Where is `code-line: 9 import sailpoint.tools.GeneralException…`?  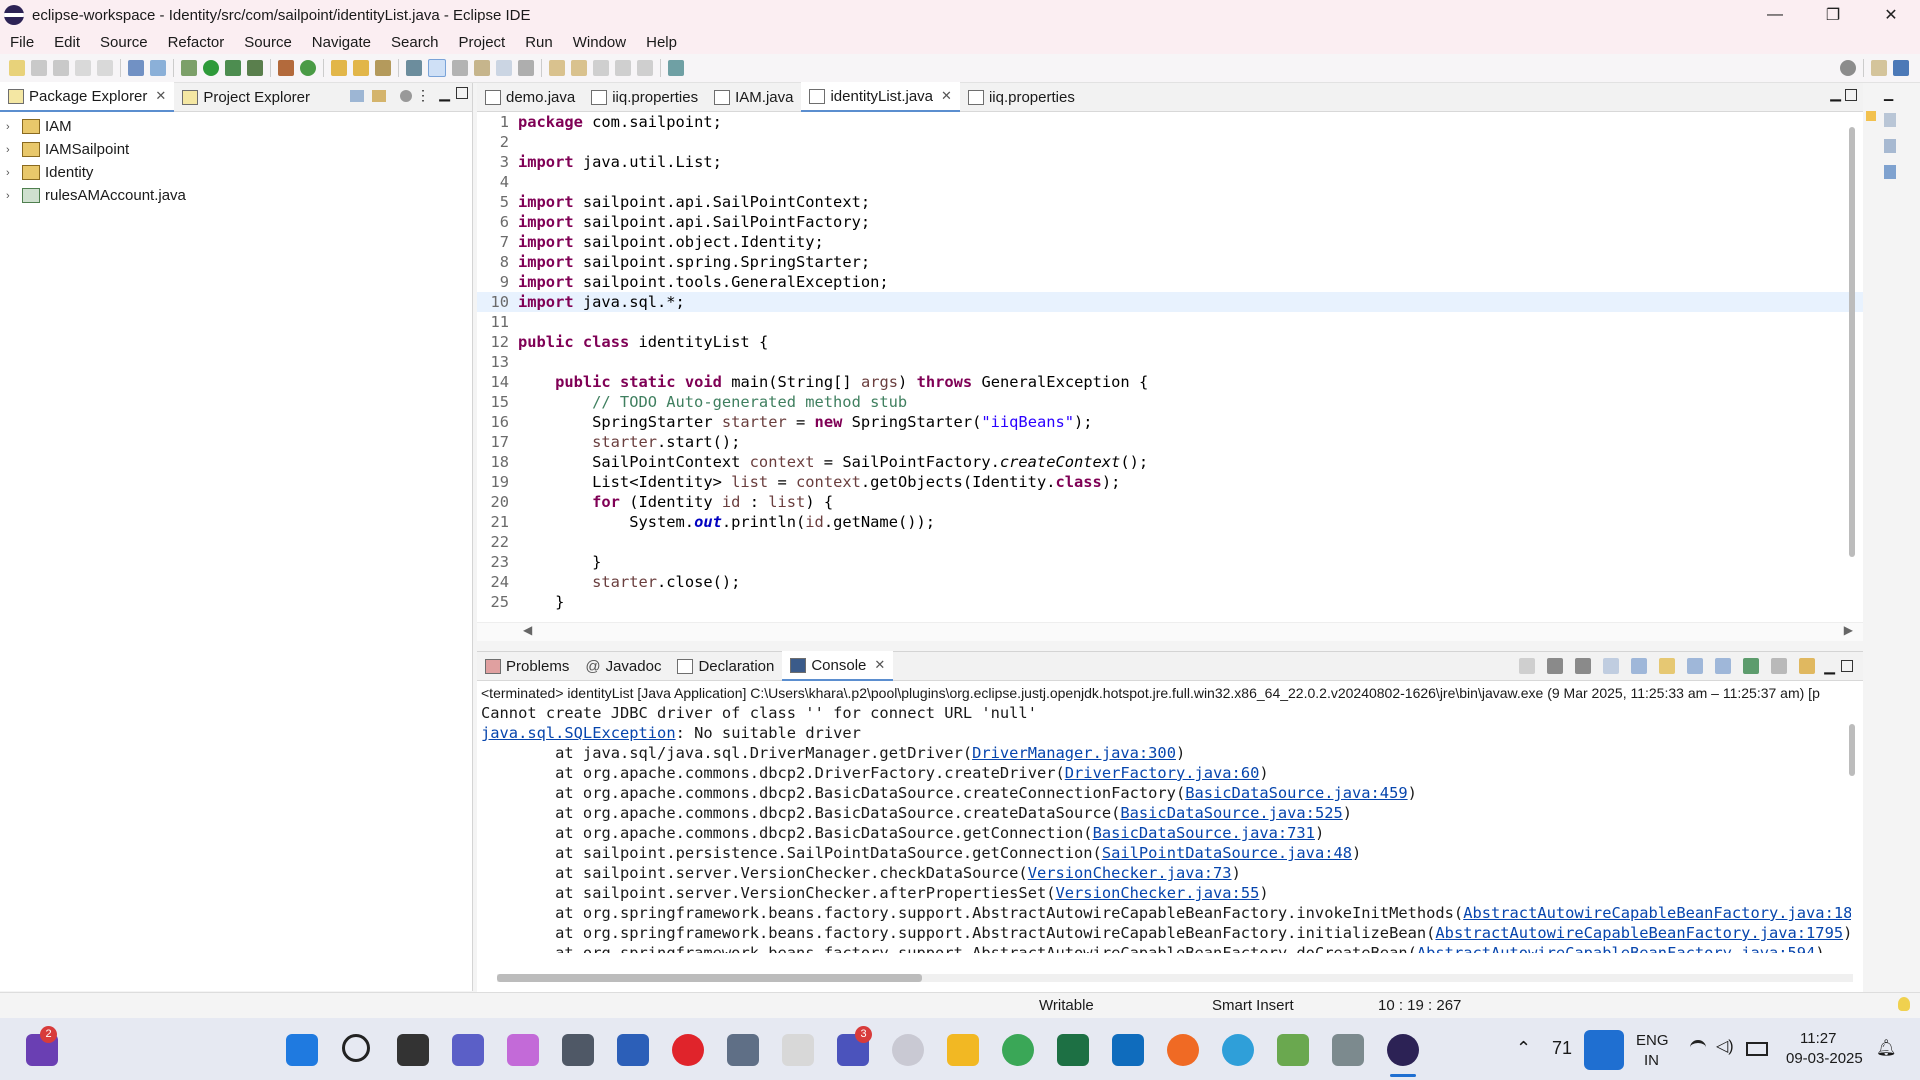 code-line: 9 import sailpoint.tools.GeneralException… is located at coordinates (1170, 282).